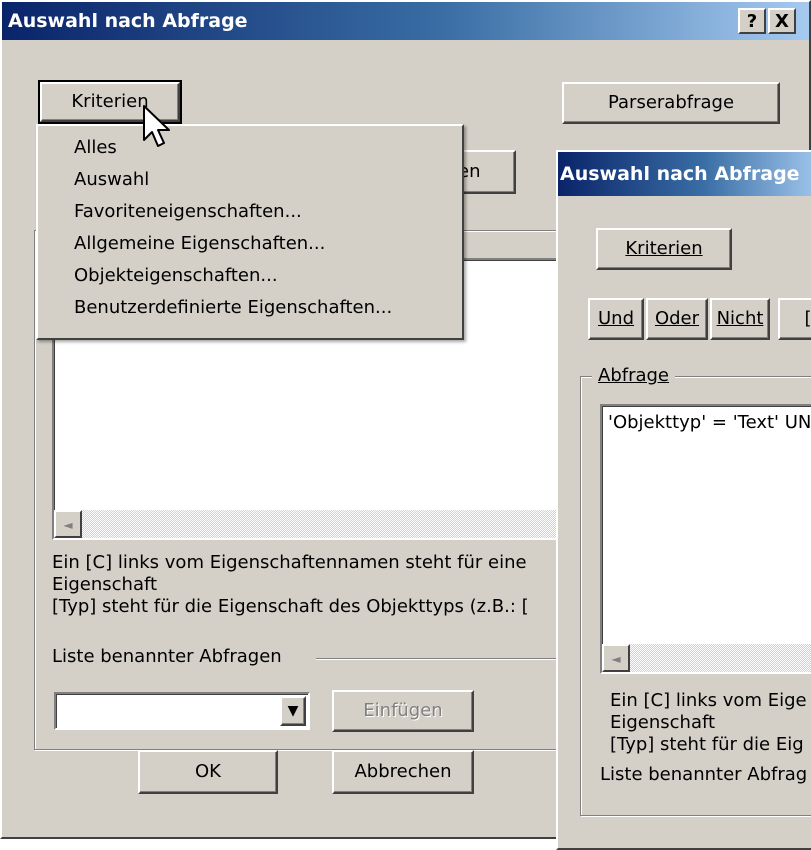 This screenshot has height=850, width=811. I want to click on back-dialog-title: Auswahl nach Abfrage, so click(128, 21).